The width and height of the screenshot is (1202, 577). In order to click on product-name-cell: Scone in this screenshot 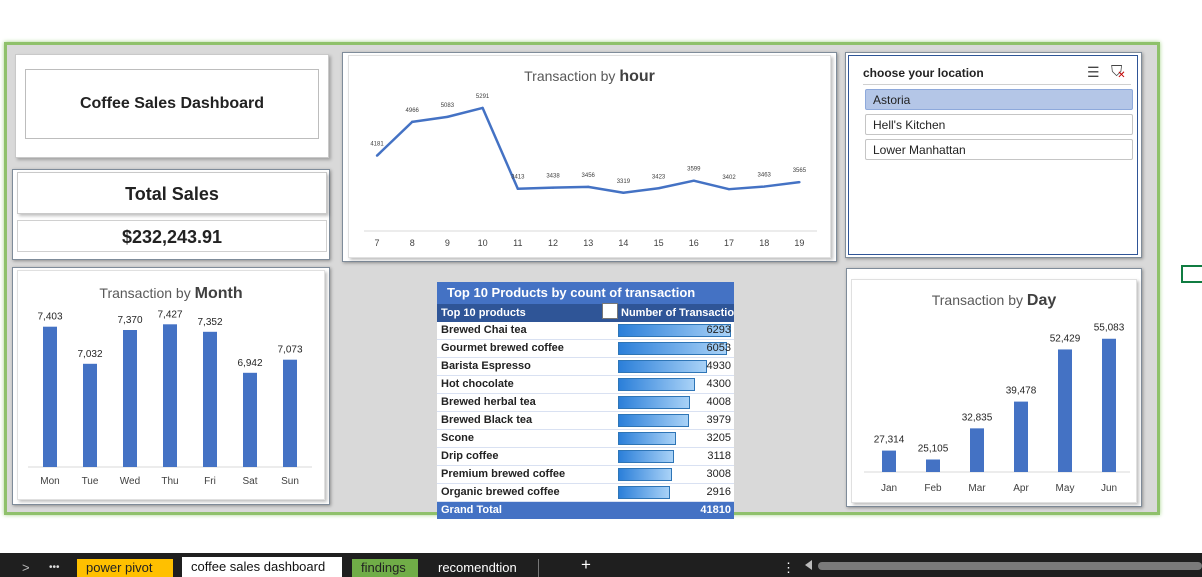, I will do `click(458, 438)`.